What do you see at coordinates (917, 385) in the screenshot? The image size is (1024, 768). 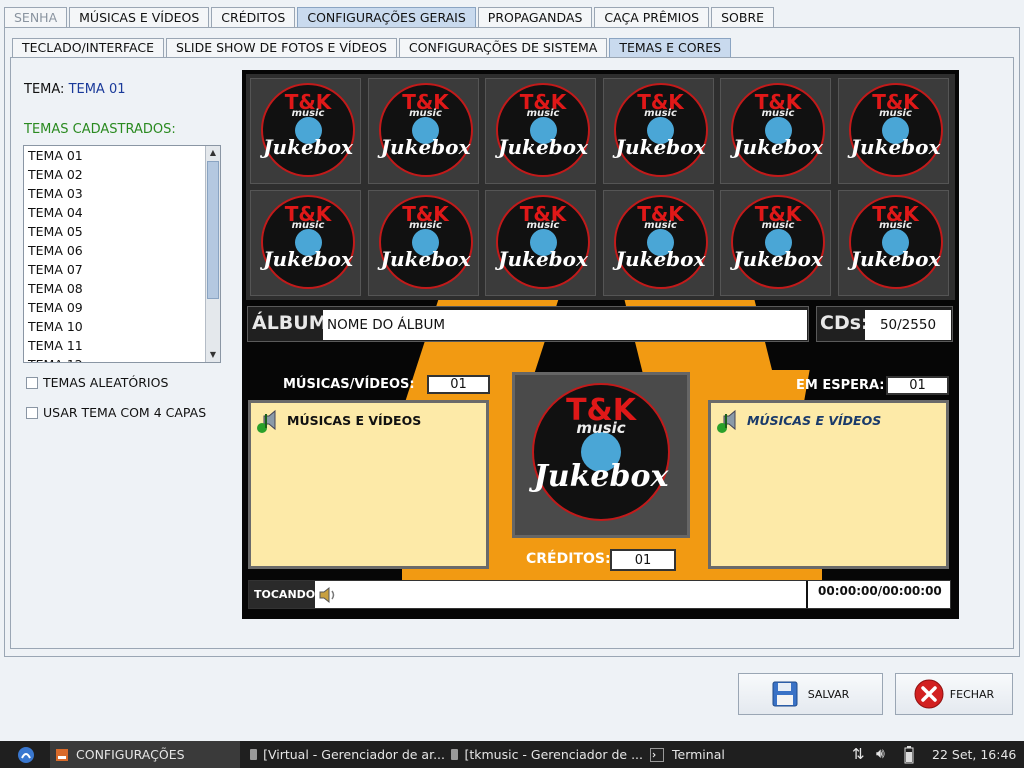 I see `waiting-count: 01` at bounding box center [917, 385].